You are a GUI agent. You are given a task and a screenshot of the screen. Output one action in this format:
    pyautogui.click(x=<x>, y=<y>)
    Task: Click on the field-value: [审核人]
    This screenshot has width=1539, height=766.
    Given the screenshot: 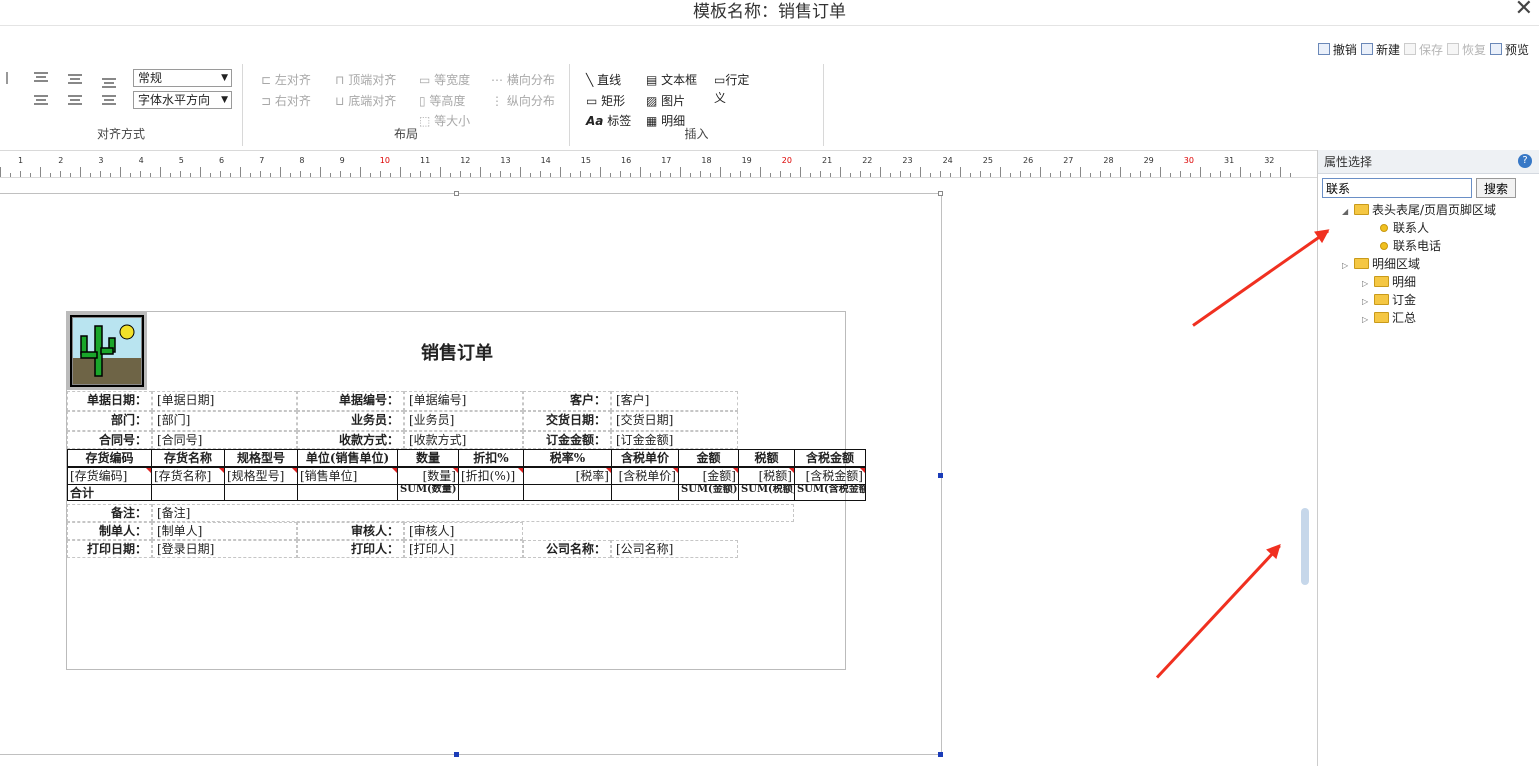 What is the action you would take?
    pyautogui.click(x=463, y=531)
    